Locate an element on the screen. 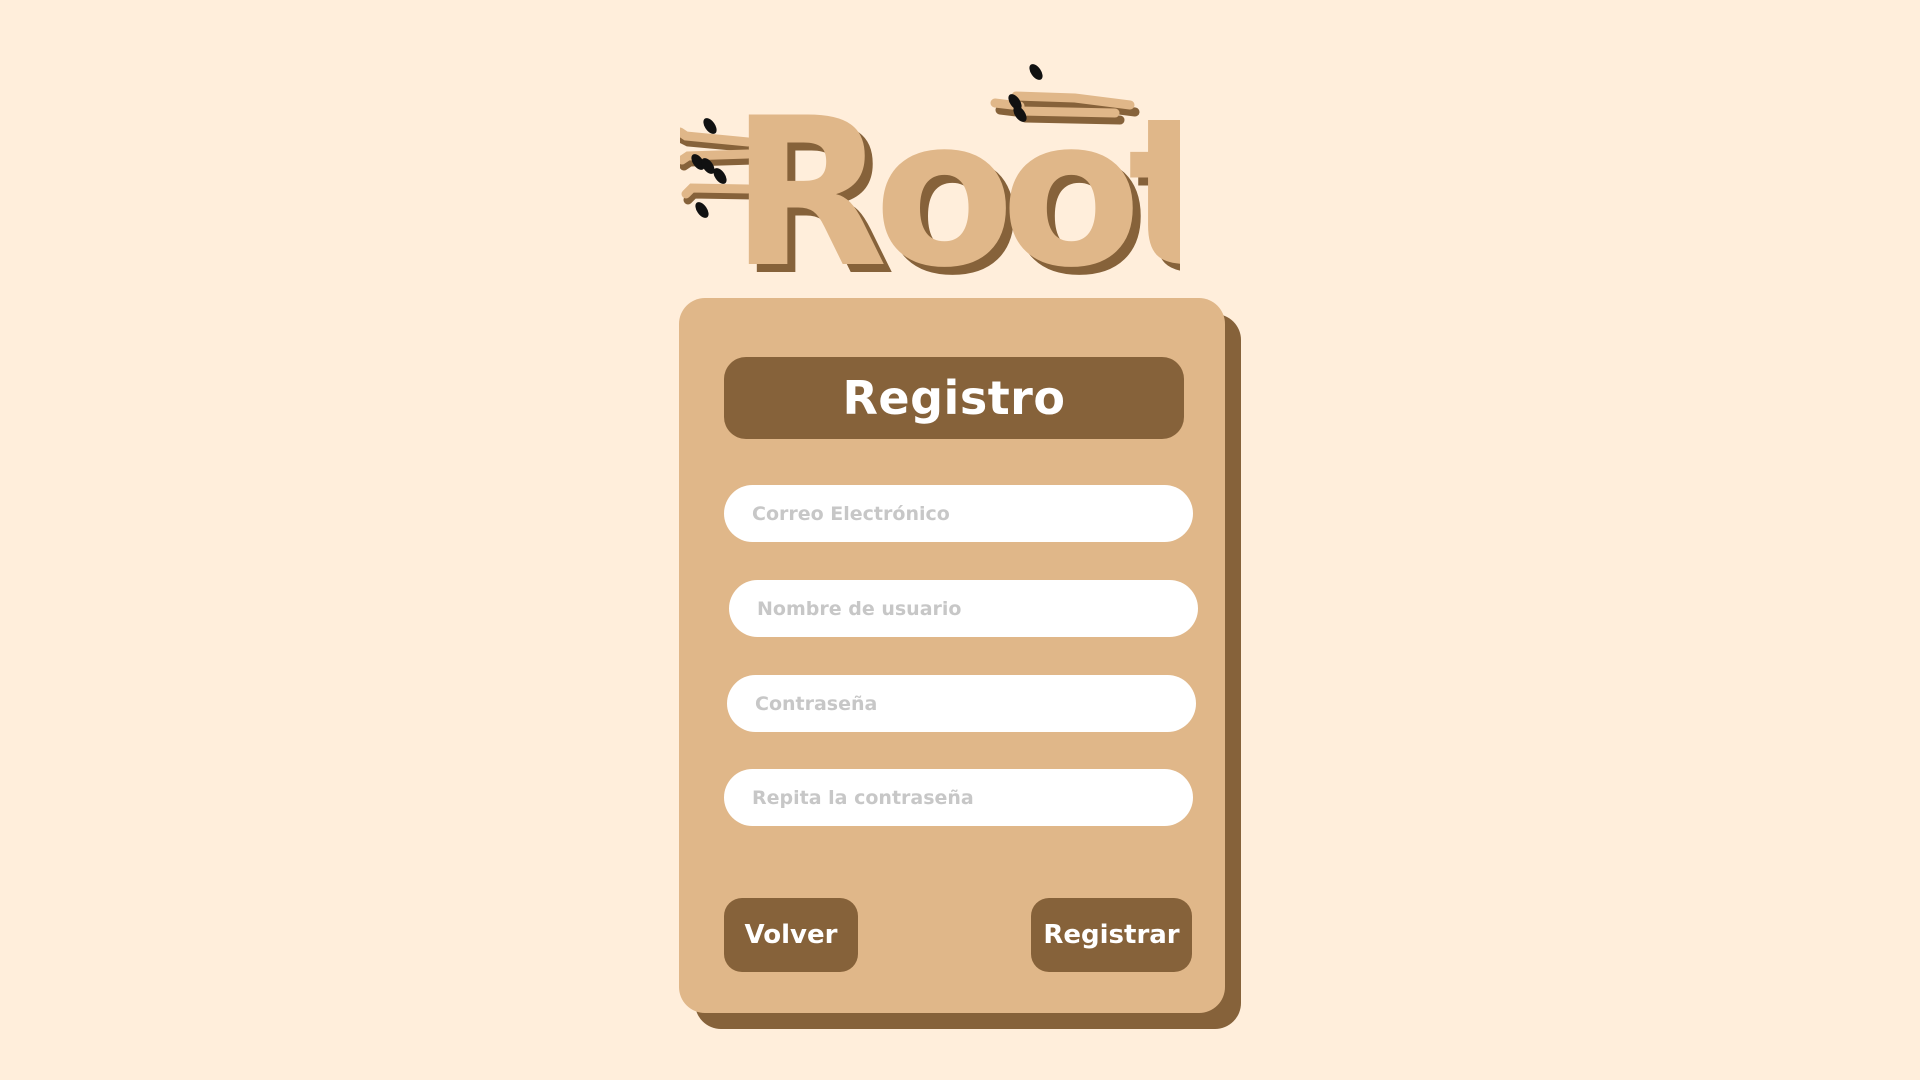 This screenshot has height=1080, width=1920. logo-text-face: Roots is located at coordinates (955, 182).